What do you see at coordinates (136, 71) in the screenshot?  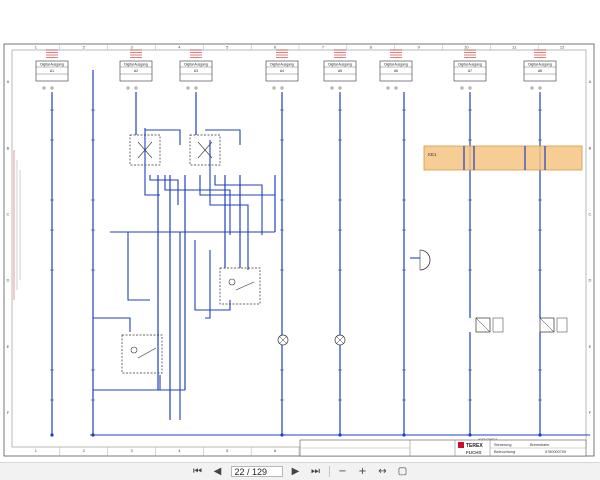 I see `module-tag: A2` at bounding box center [136, 71].